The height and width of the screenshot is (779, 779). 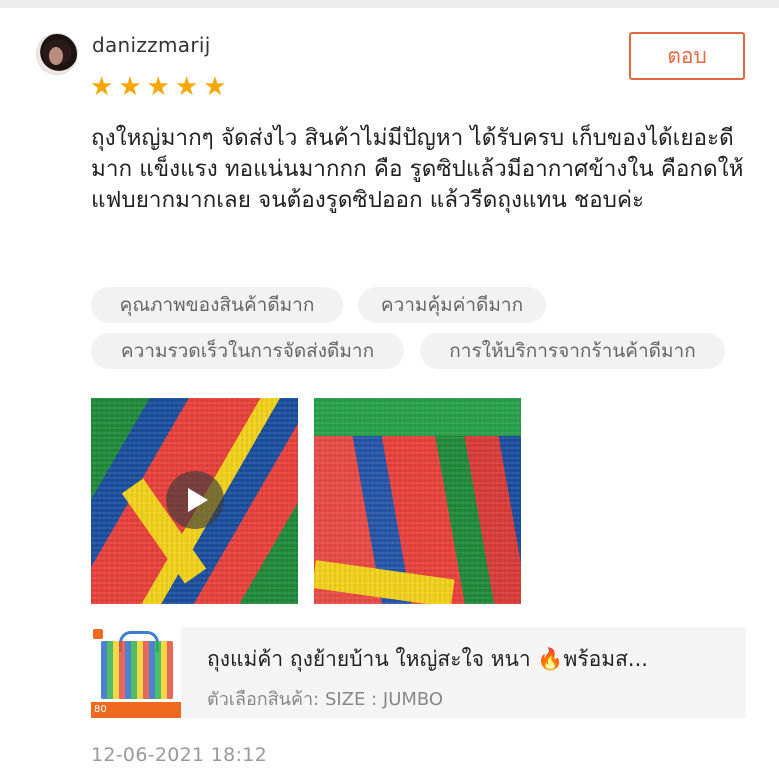 What do you see at coordinates (179, 755) in the screenshot?
I see `review-date: 12-06-2021 18:12` at bounding box center [179, 755].